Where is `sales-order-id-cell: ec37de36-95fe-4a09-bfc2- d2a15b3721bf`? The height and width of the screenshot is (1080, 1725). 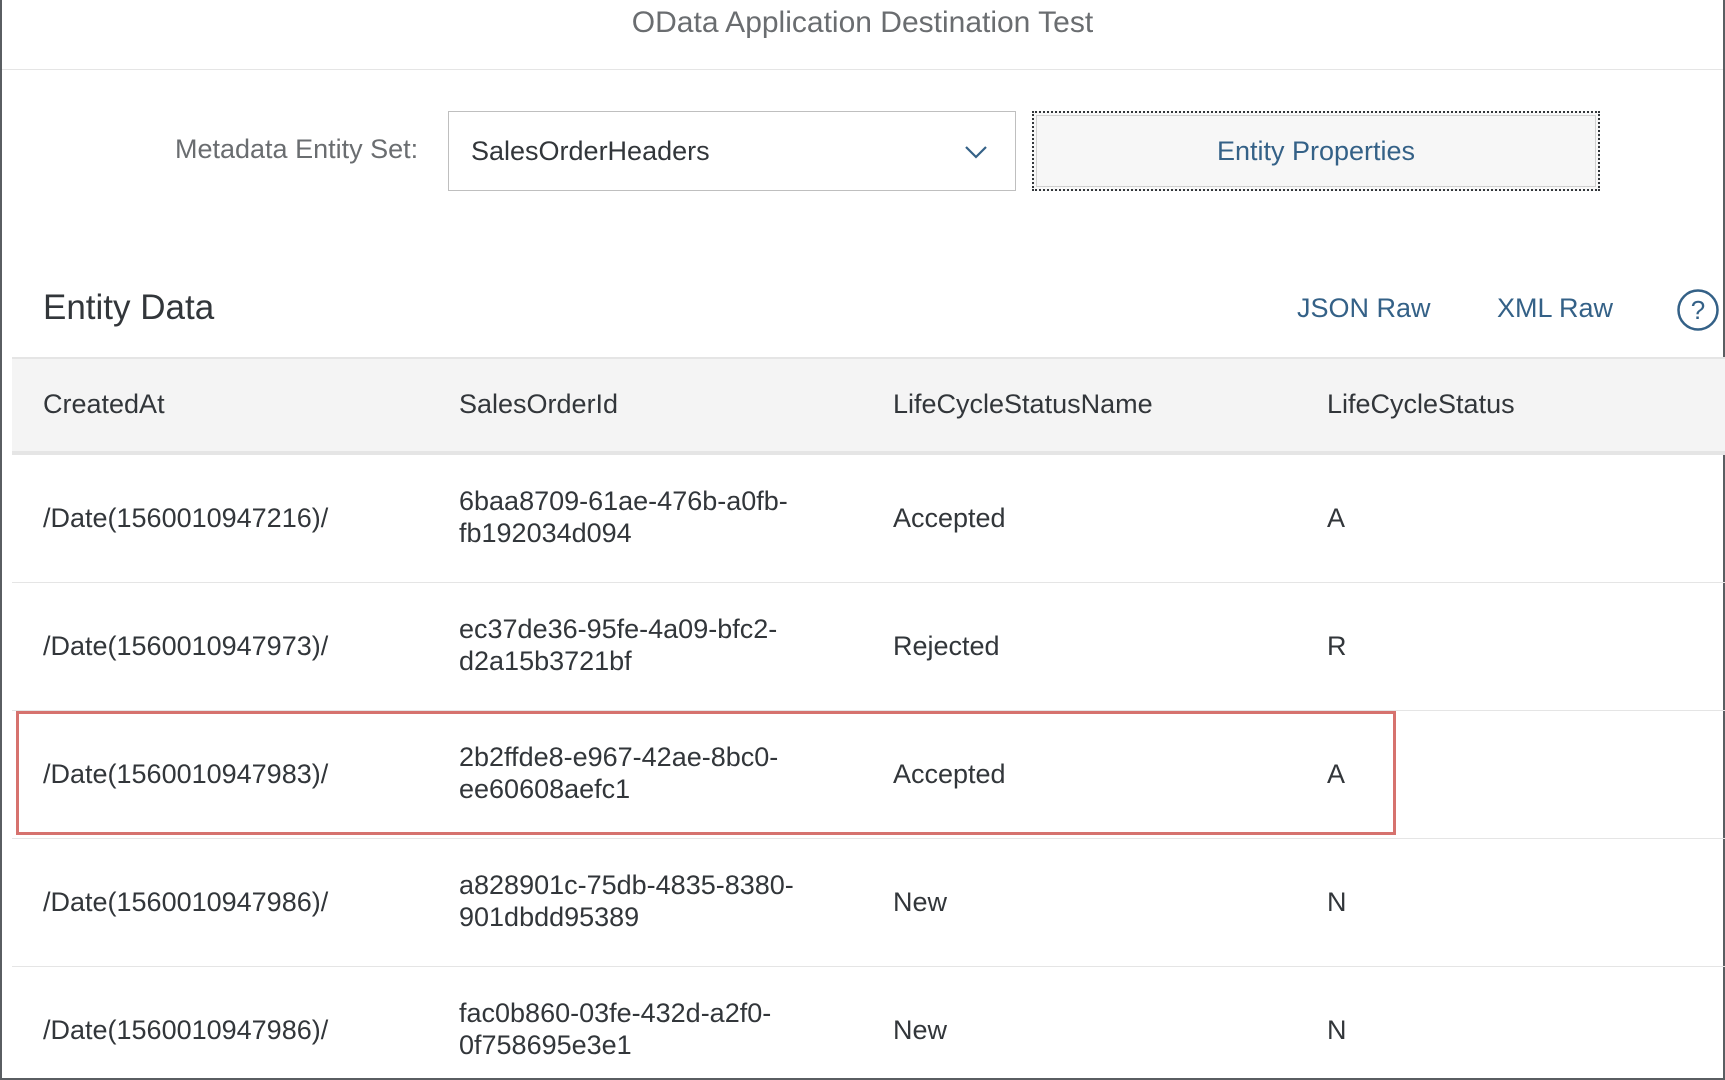 sales-order-id-cell: ec37de36-95fe-4a09-bfc2- d2a15b3721bf is located at coordinates (618, 645).